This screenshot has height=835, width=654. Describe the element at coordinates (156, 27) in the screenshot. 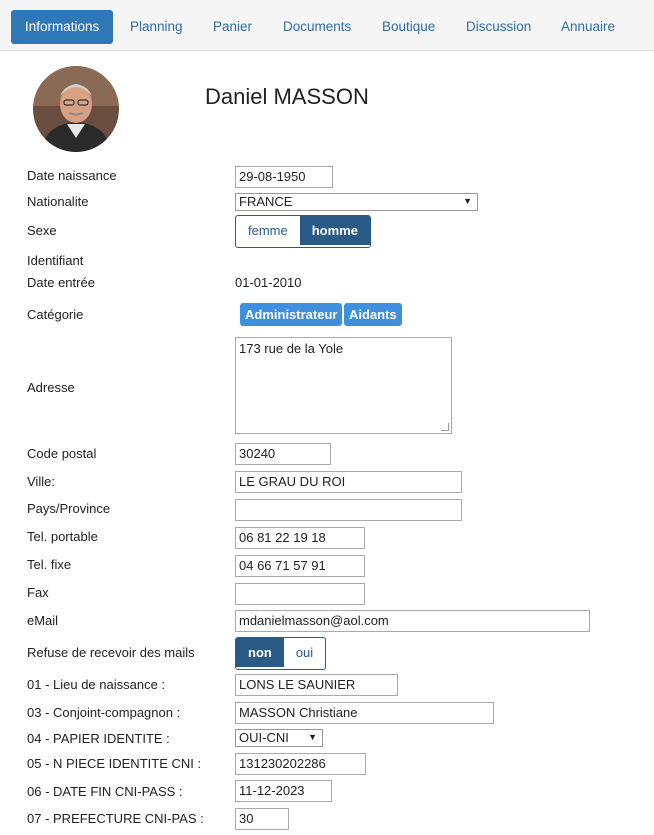

I see `tab-planning: Planning` at that location.